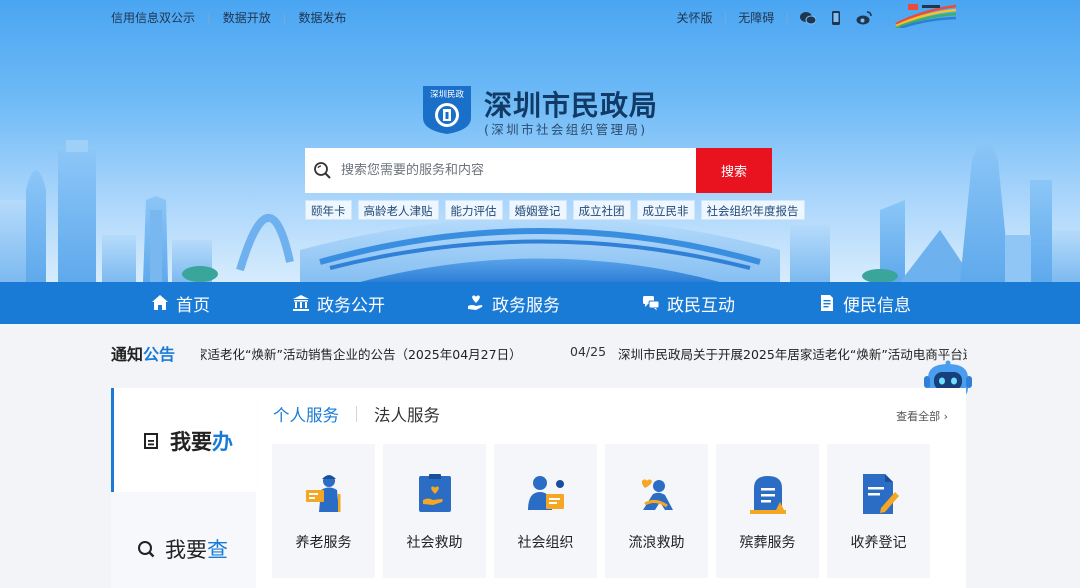  I want to click on service-card-elderly-care: 养老服务, so click(323, 511).